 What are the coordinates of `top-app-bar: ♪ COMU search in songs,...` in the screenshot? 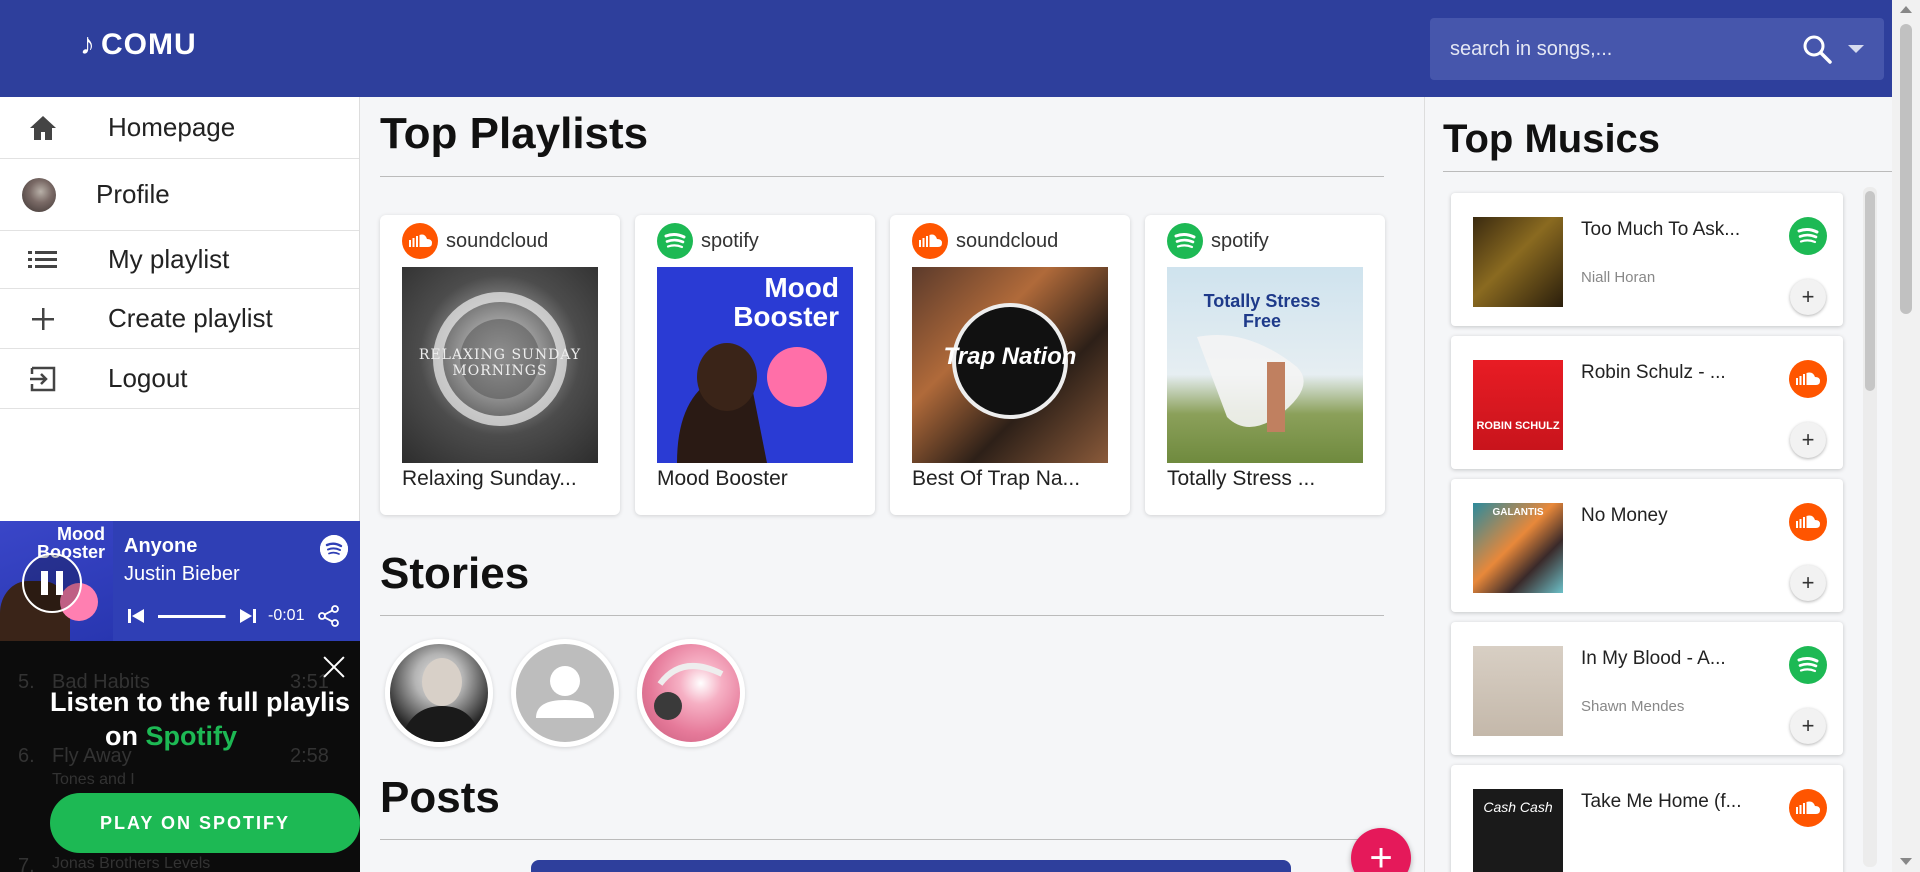 It's located at (960, 48).